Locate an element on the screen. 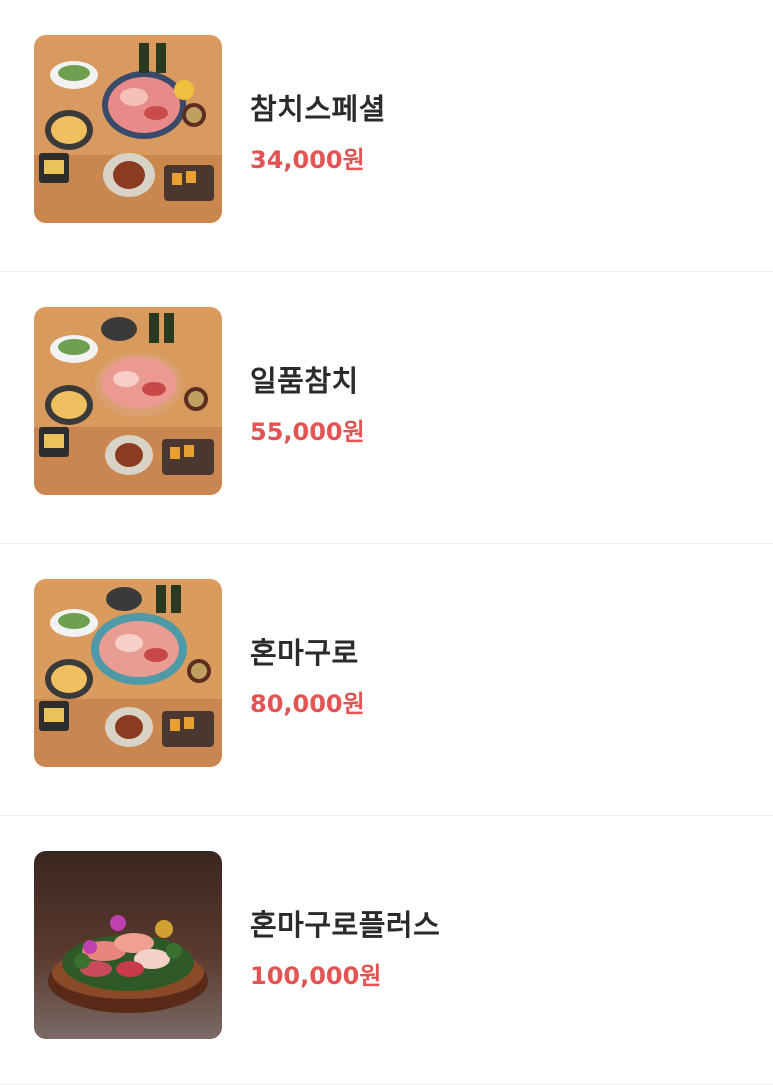  menu-item-price: 100,000원 is located at coordinates (316, 976).